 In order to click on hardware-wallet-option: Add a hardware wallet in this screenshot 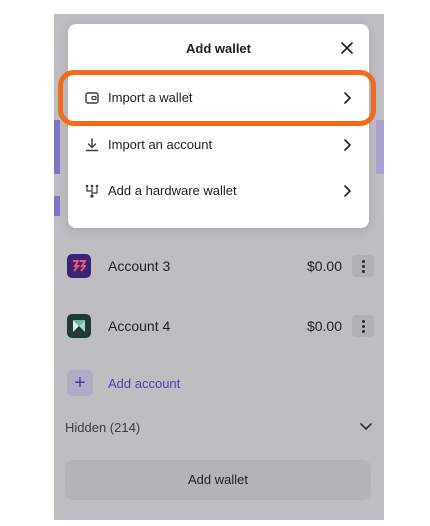, I will do `click(218, 191)`.